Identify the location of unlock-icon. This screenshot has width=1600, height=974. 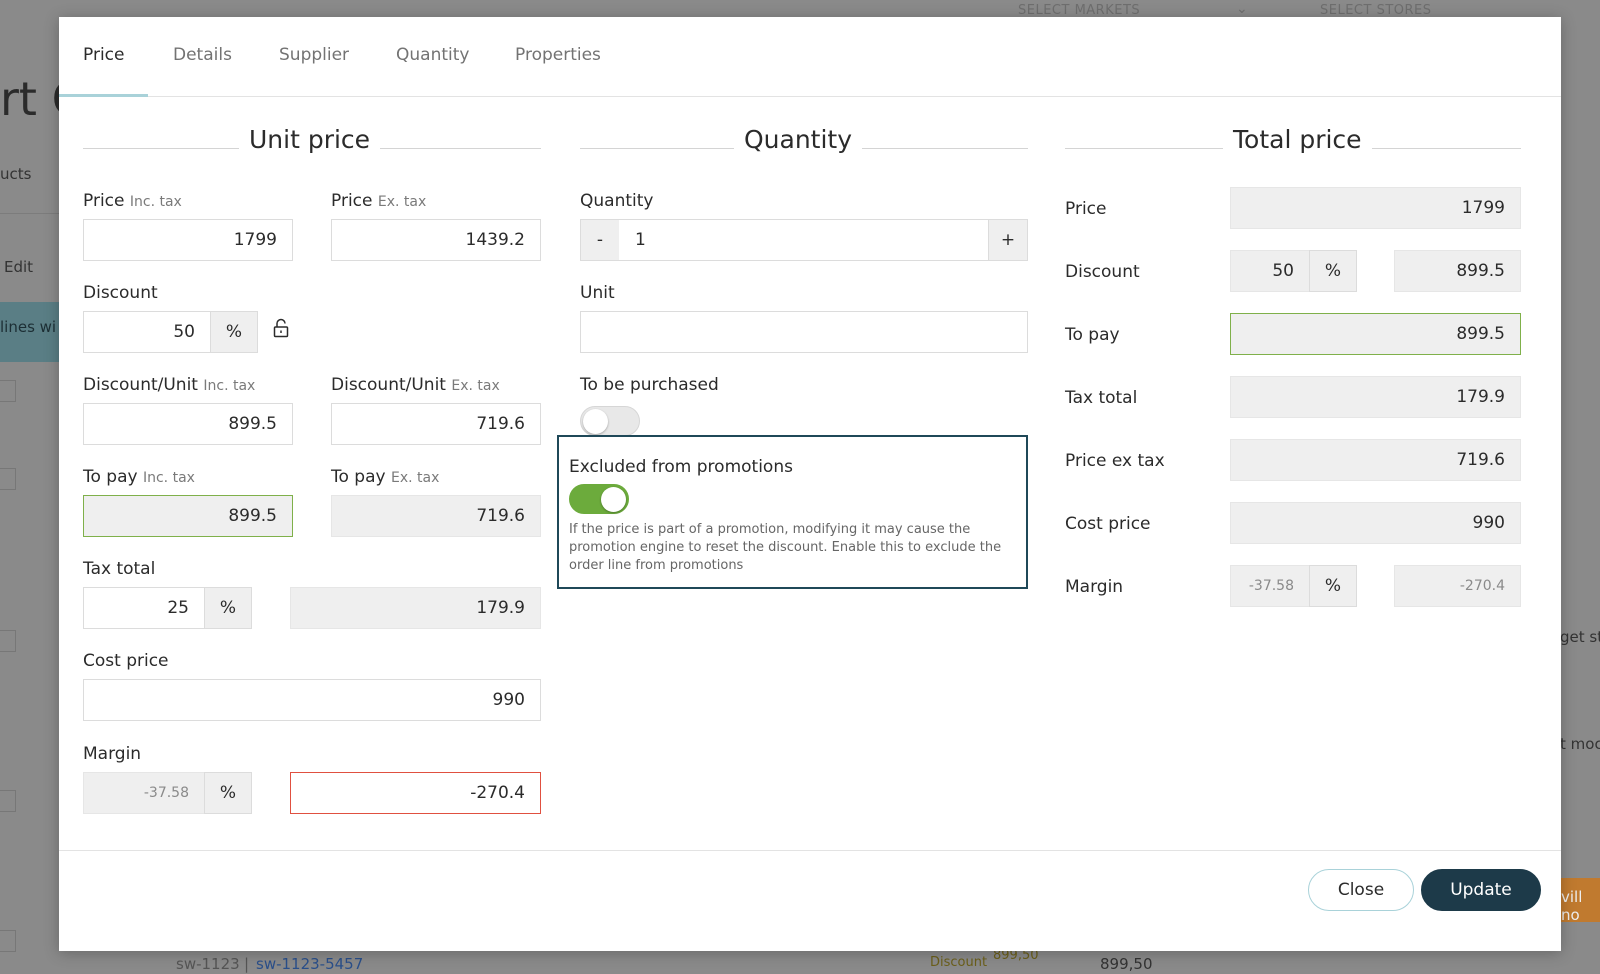
(281, 328).